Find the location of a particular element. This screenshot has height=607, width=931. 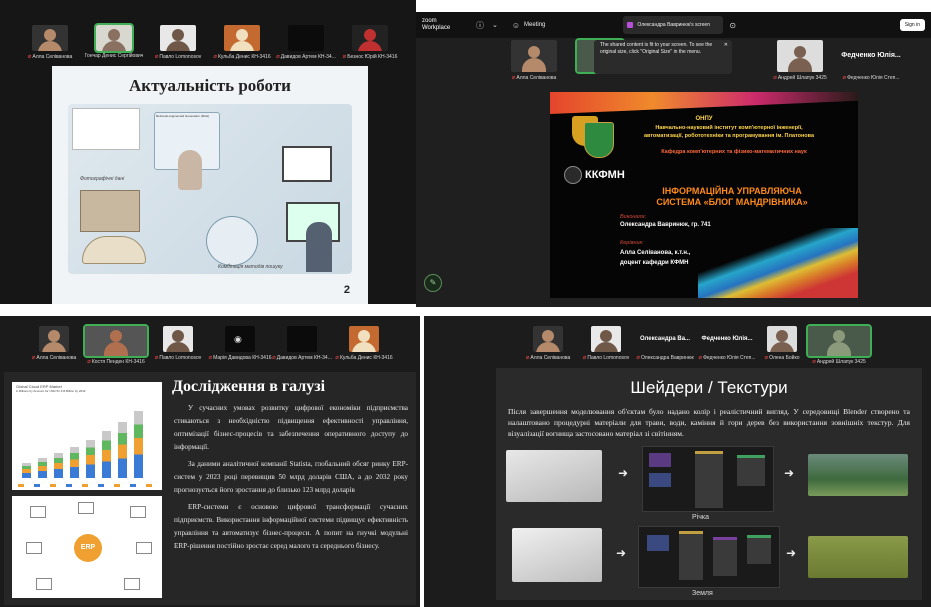

participant-tile: Олександра Ва... ⌀ Олександра Вавринюк is located at coordinates (665, 343).